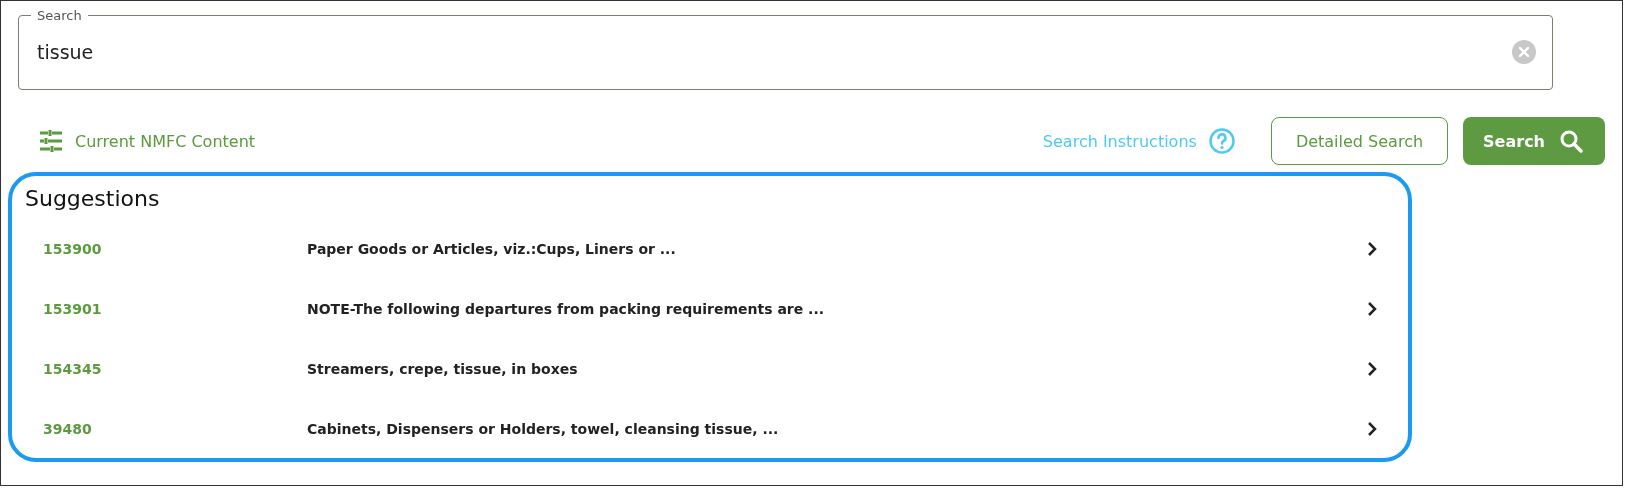 This screenshot has width=1625, height=488. I want to click on help-icon, so click(1221, 141).